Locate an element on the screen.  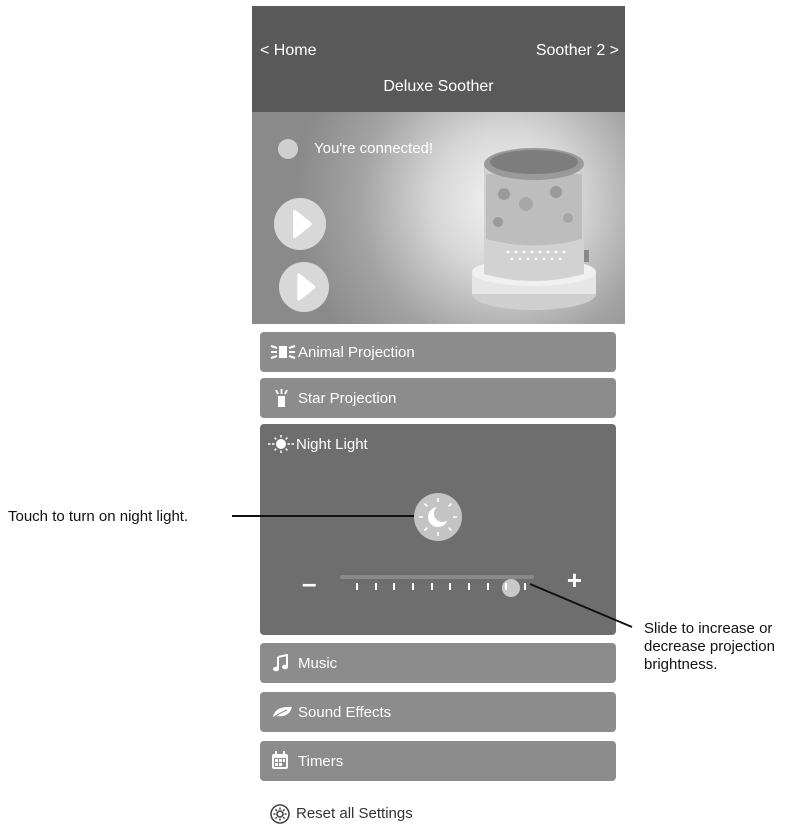
slider-track is located at coordinates (437, 586).